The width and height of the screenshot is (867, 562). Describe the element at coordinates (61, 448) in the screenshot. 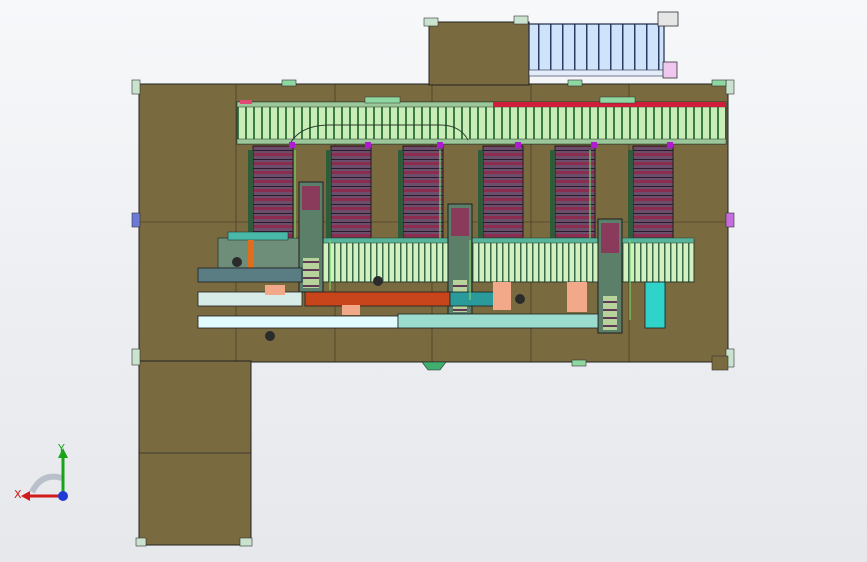

I see `y-axis-label: Y` at that location.